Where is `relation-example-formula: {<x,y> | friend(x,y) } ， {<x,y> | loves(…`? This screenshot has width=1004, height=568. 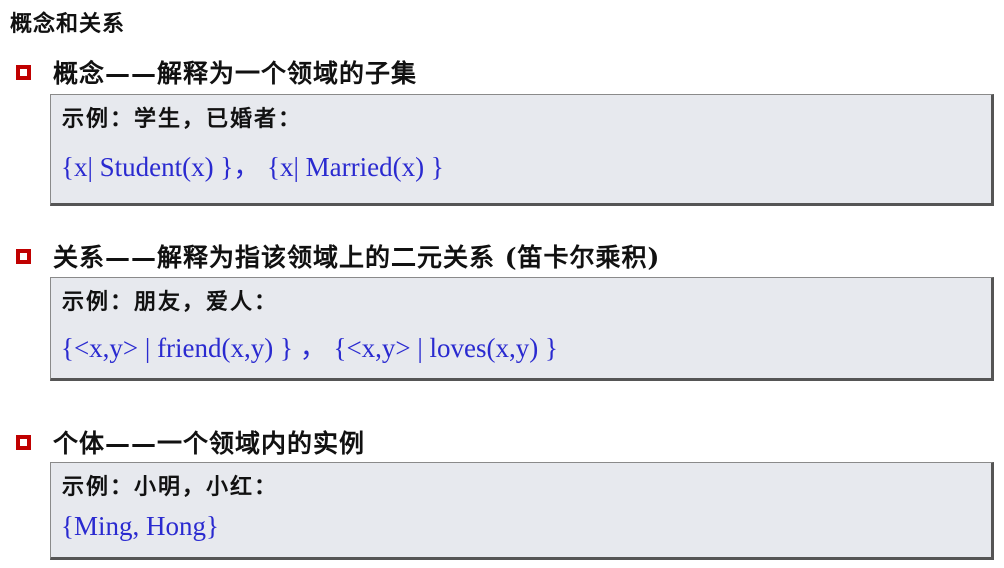 relation-example-formula: {<x,y> | friend(x,y) } ， {<x,y> | loves(… is located at coordinates (309, 348).